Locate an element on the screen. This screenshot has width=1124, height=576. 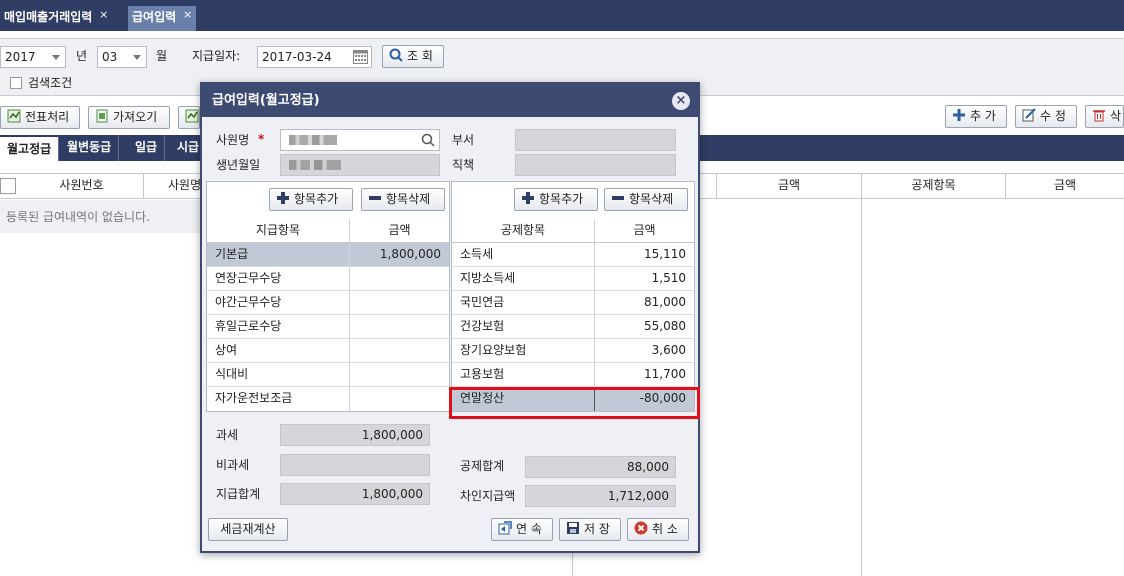
net-pay-field: 1,712,000 is located at coordinates (600, 496).